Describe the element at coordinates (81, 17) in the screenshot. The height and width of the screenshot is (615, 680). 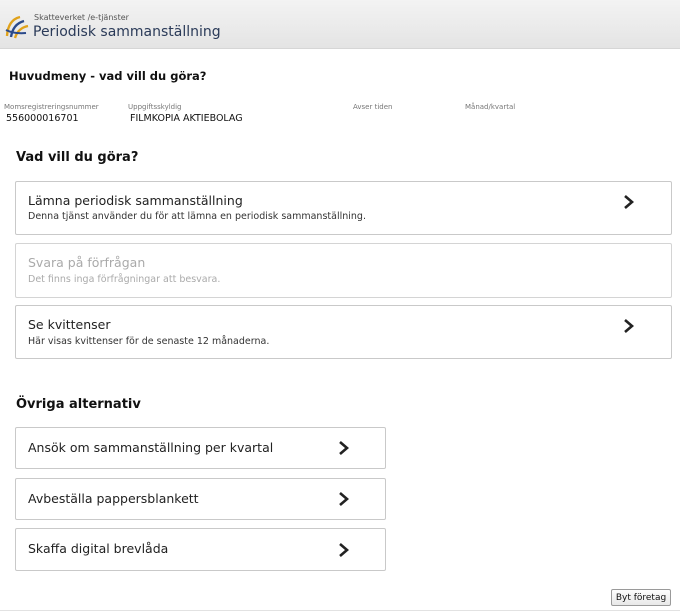
I see `org-breadcrumb: Skatteverket /e-tjänster` at that location.